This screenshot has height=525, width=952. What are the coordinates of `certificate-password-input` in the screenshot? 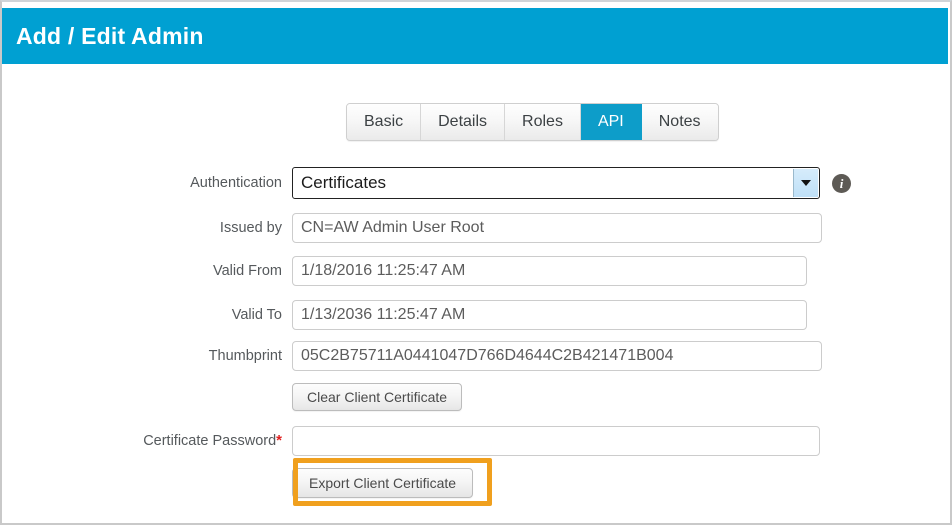 It's located at (556, 440).